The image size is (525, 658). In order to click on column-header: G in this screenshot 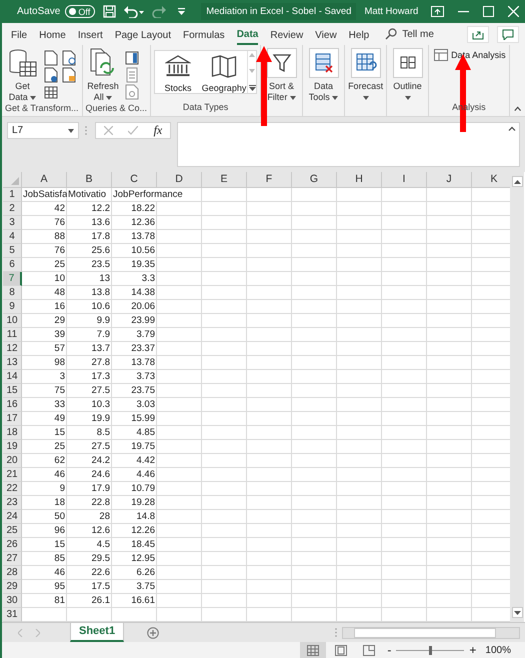, I will do `click(314, 180)`.